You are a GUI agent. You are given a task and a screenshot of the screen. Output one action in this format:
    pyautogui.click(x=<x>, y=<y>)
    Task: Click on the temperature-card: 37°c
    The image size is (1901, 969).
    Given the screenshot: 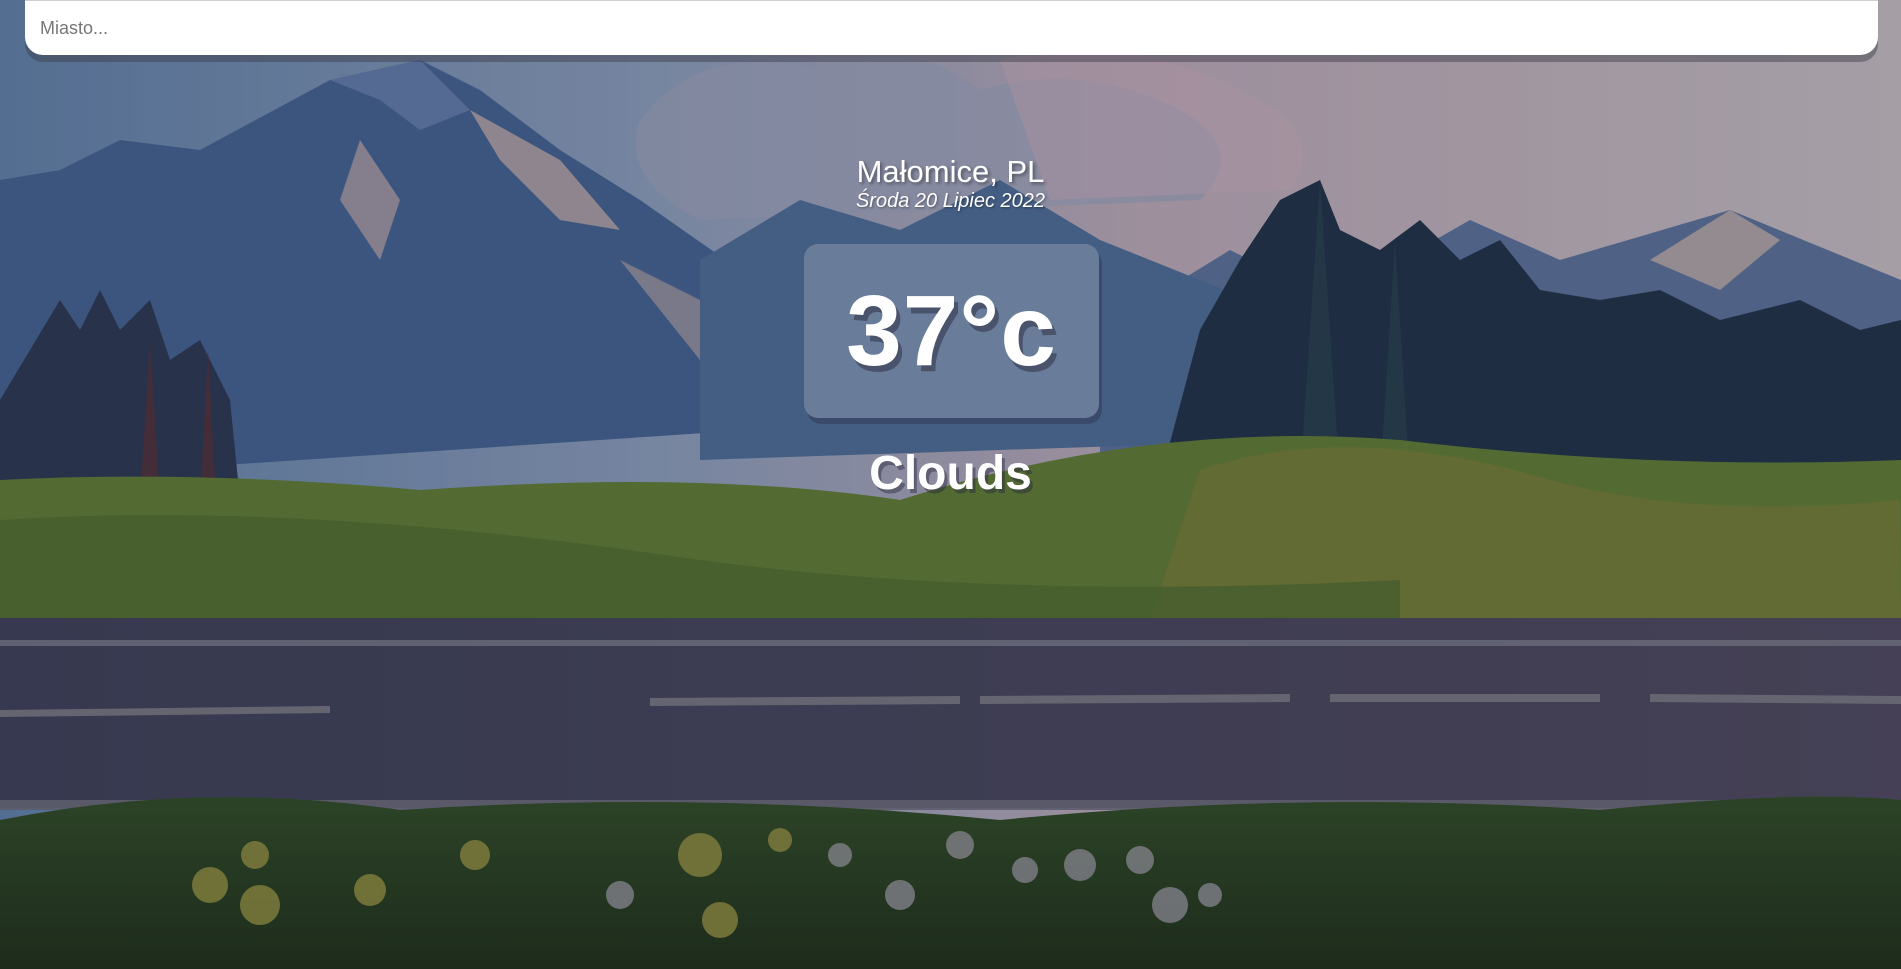 What is the action you would take?
    pyautogui.click(x=951, y=331)
    